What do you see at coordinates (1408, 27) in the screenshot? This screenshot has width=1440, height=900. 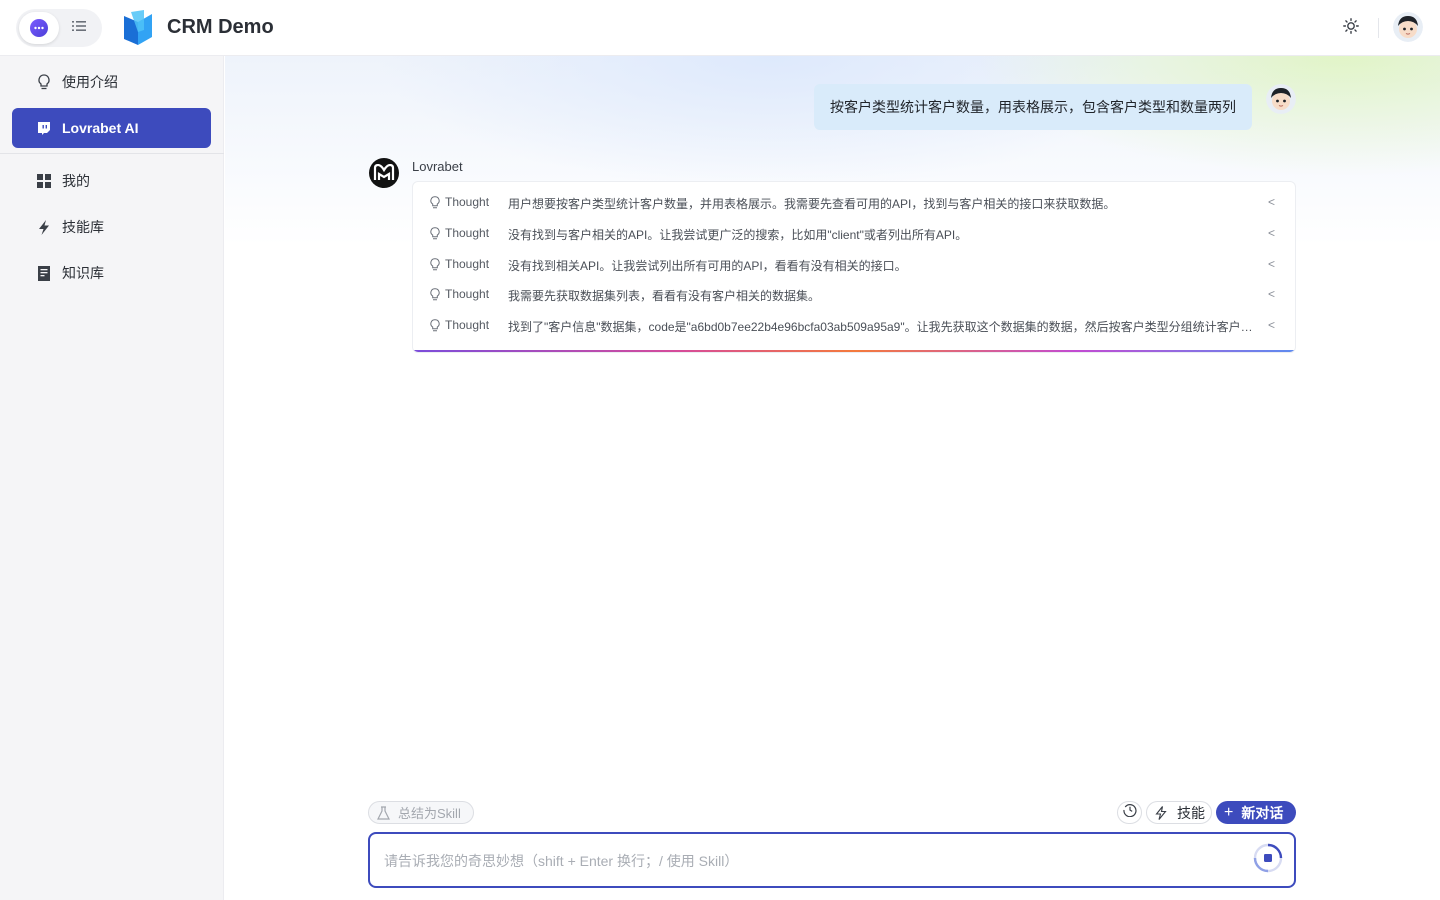 I see `avatar` at bounding box center [1408, 27].